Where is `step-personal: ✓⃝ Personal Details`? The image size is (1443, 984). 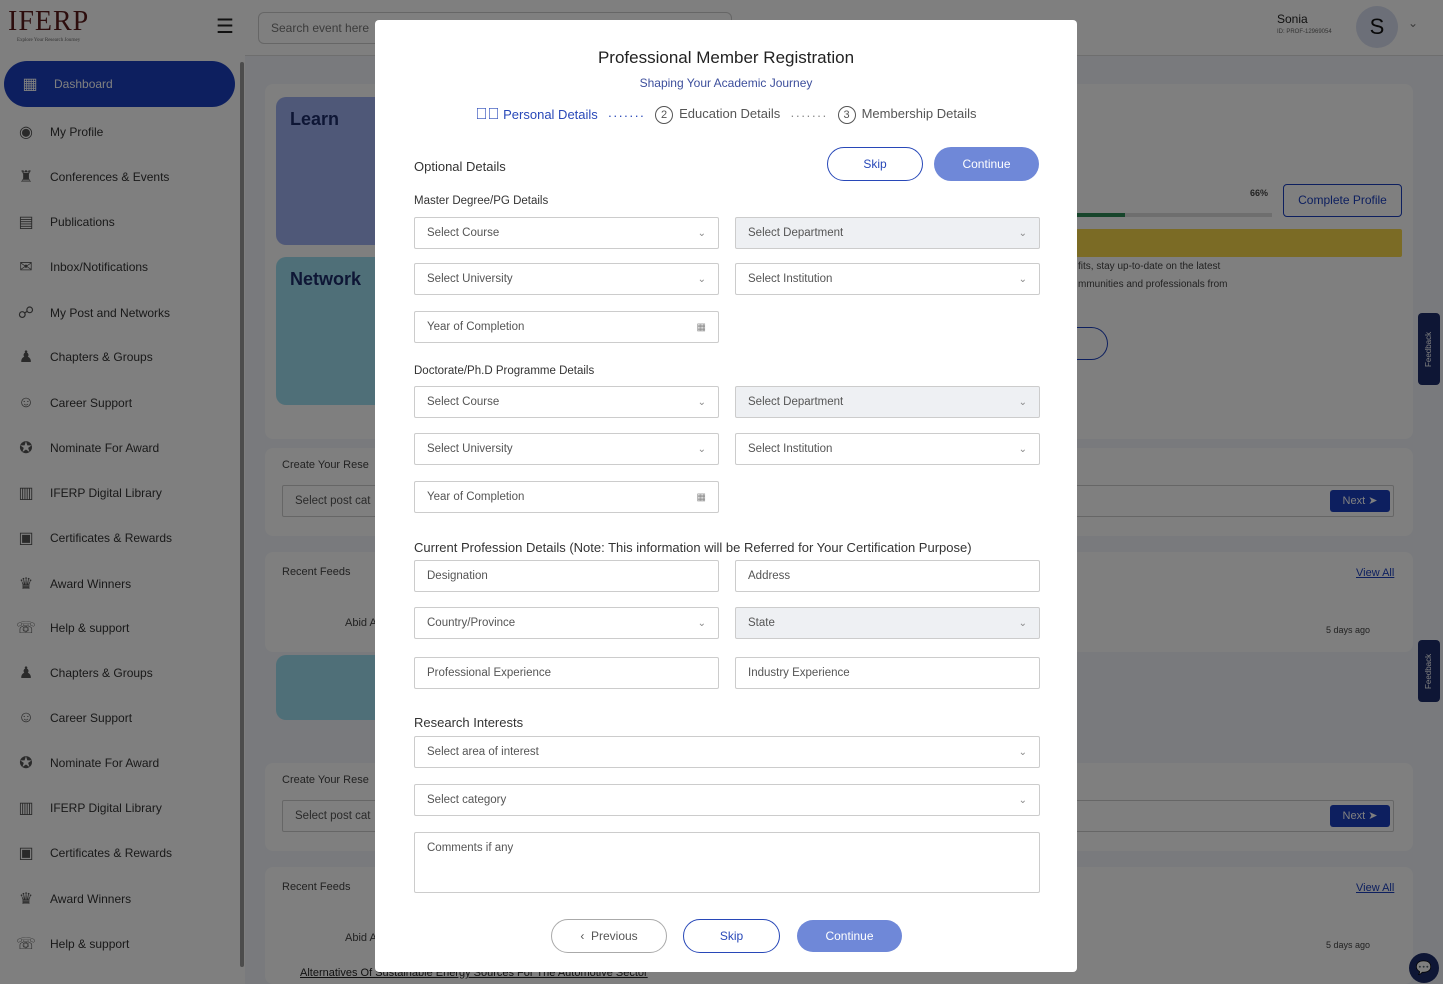 step-personal: ✓⃝ Personal Details is located at coordinates (537, 115).